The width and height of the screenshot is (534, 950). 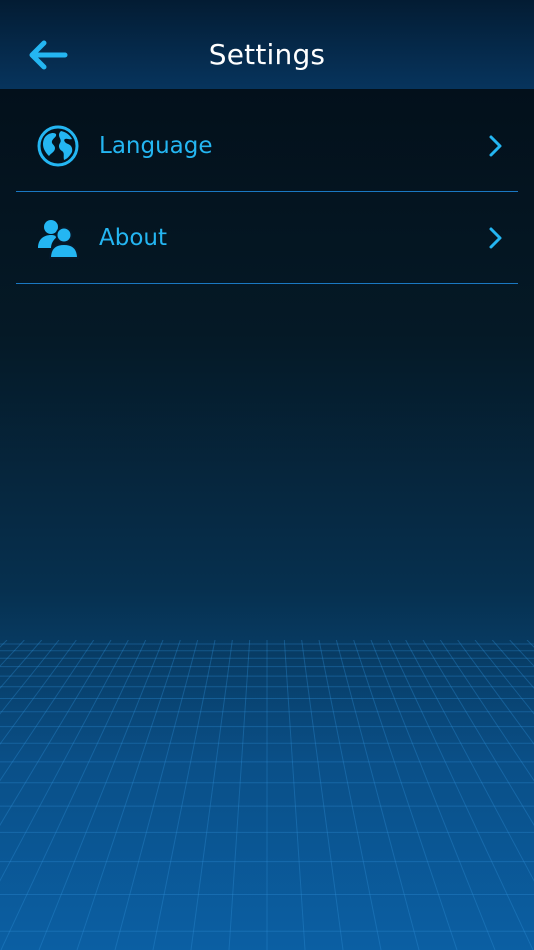 I want to click on menu-item-about: About, so click(x=267, y=238).